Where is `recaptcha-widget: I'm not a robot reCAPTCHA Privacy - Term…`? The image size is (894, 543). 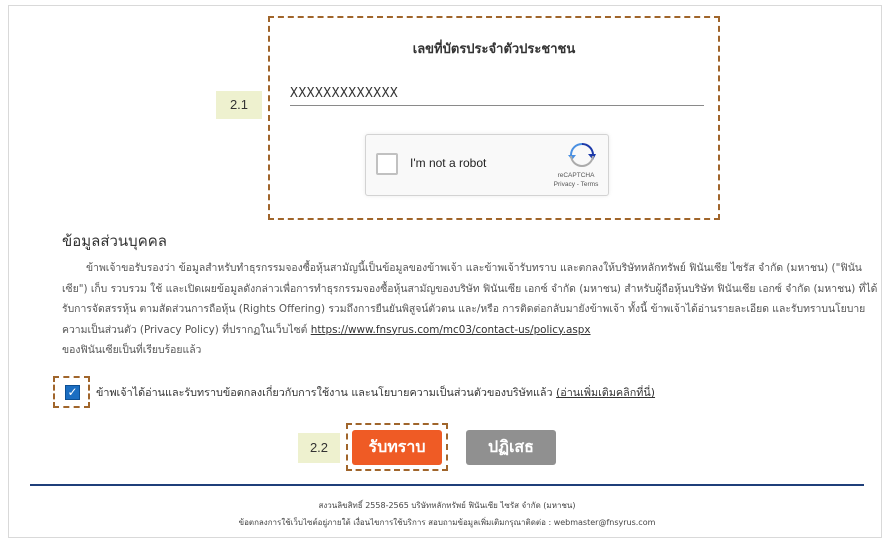
recaptcha-widget: I'm not a robot reCAPTCHA Privacy - Term… is located at coordinates (487, 165).